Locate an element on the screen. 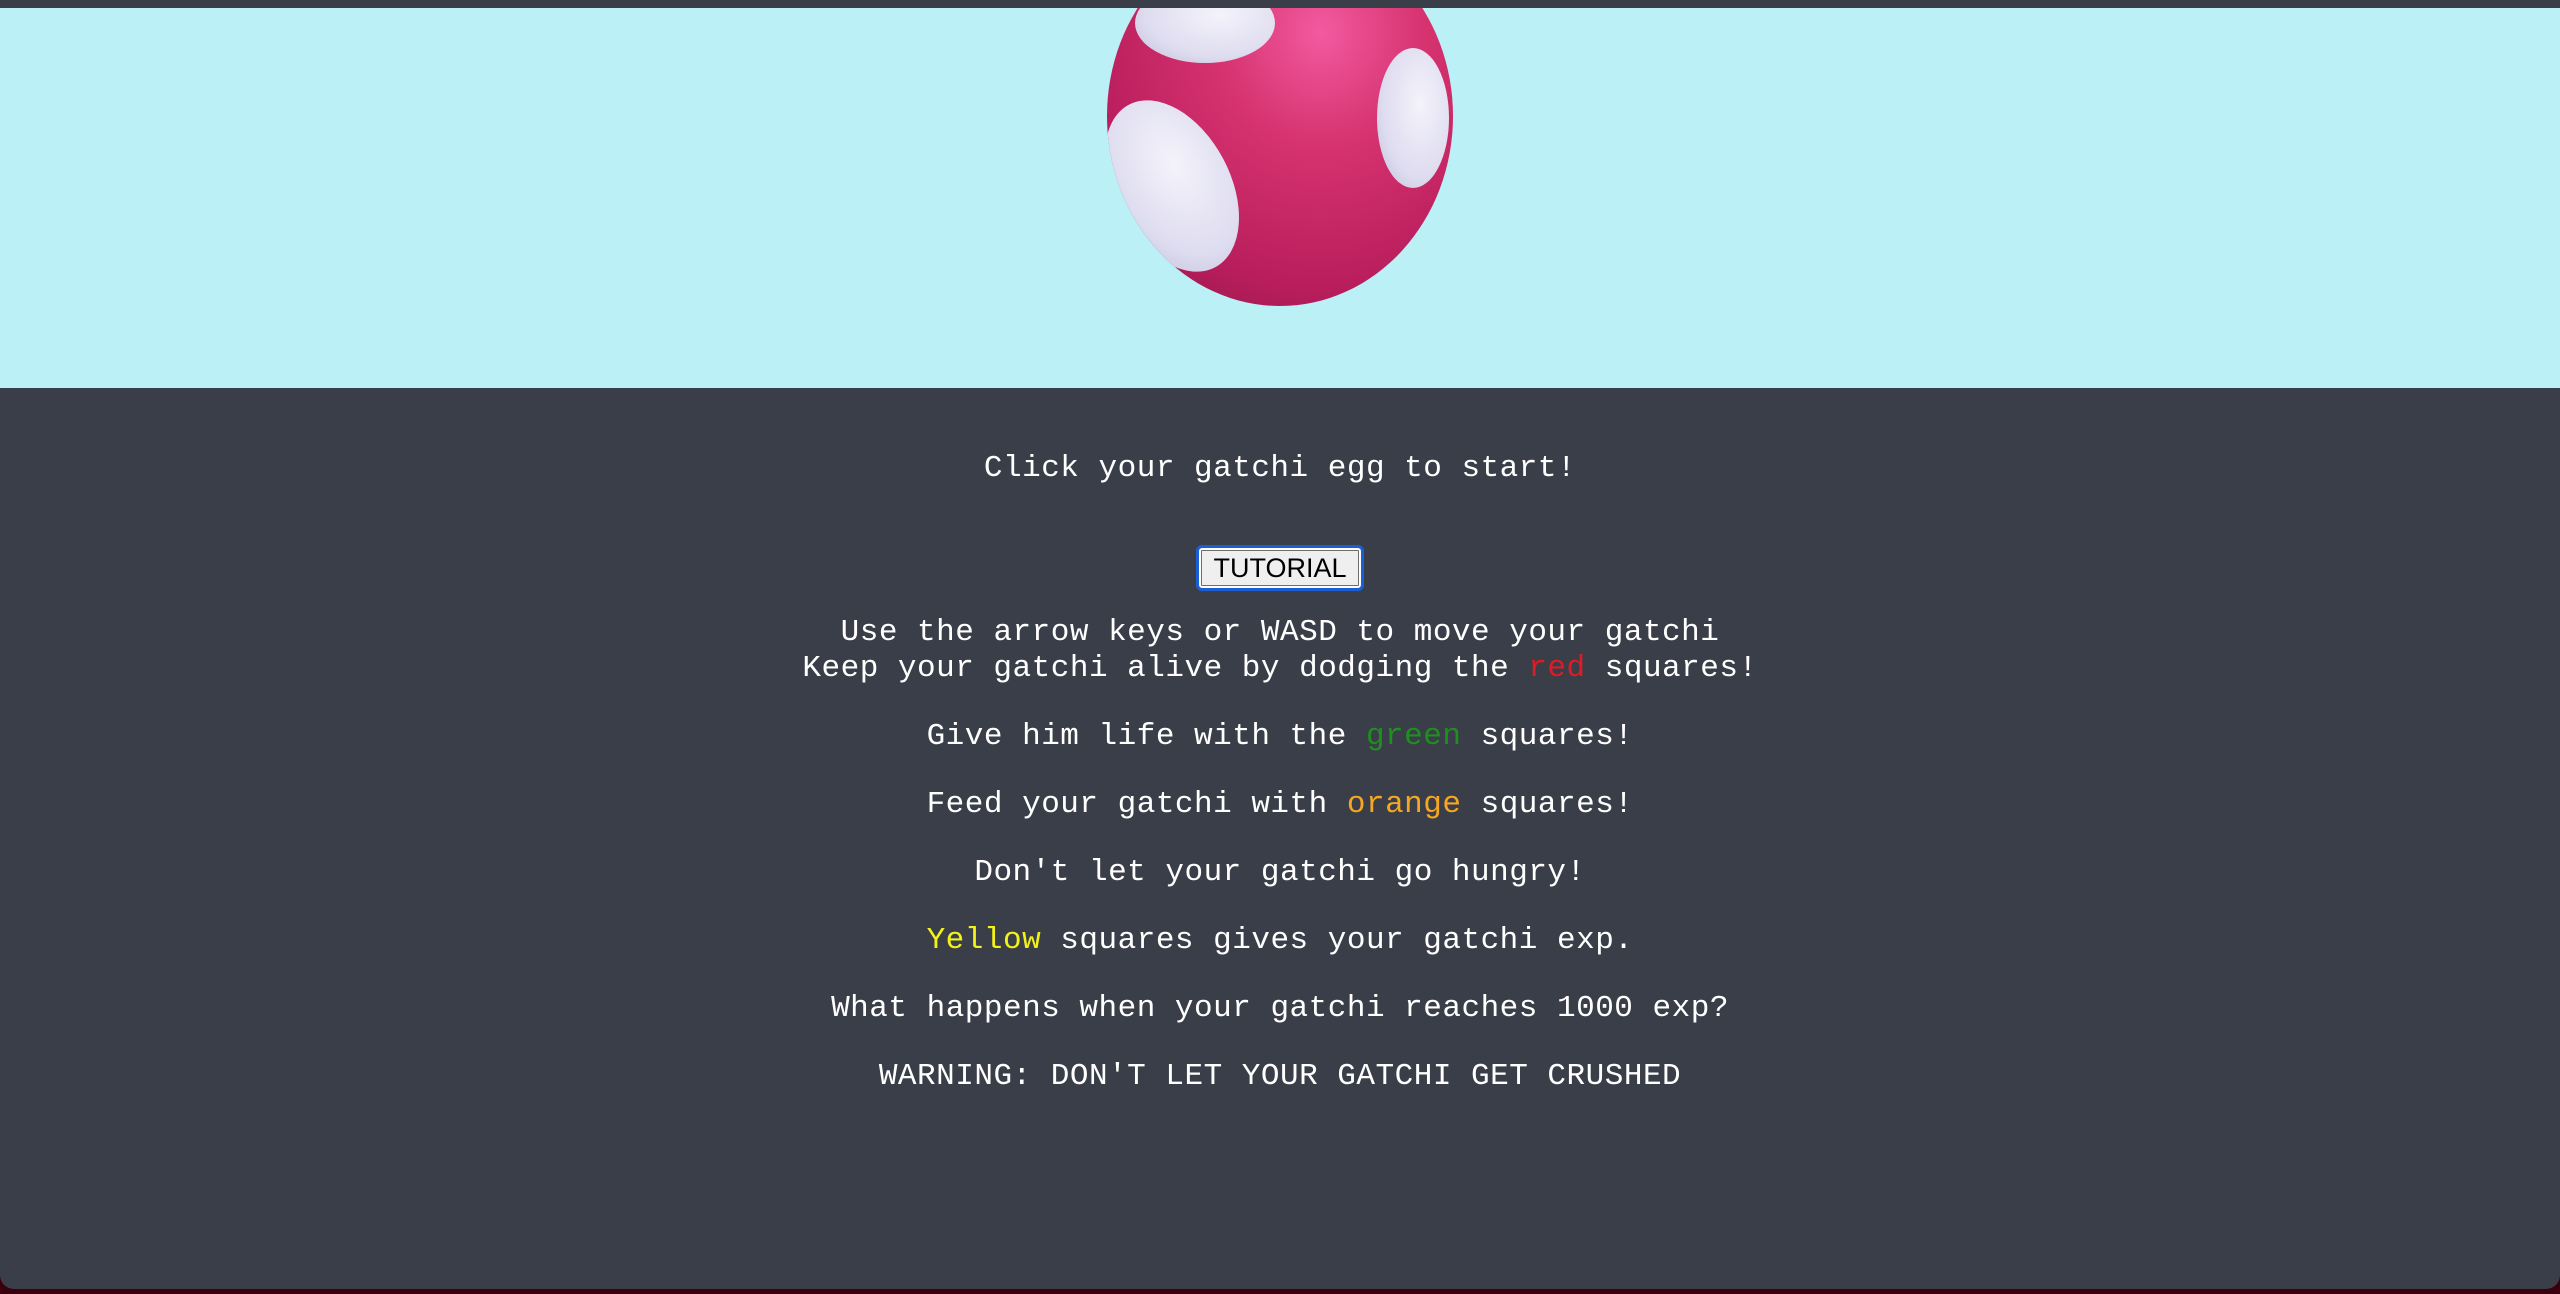 This screenshot has height=1294, width=2560. yellow-word: Yellow is located at coordinates (984, 940).